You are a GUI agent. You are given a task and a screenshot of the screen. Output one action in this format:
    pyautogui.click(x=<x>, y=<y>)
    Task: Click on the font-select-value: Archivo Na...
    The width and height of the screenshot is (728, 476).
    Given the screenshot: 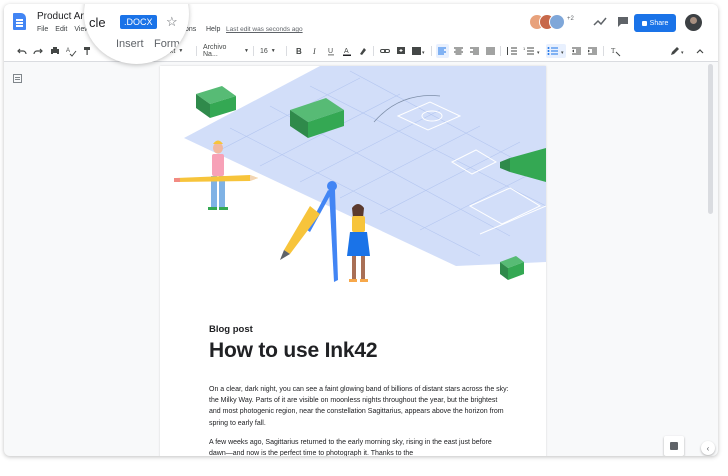 What is the action you would take?
    pyautogui.click(x=215, y=51)
    